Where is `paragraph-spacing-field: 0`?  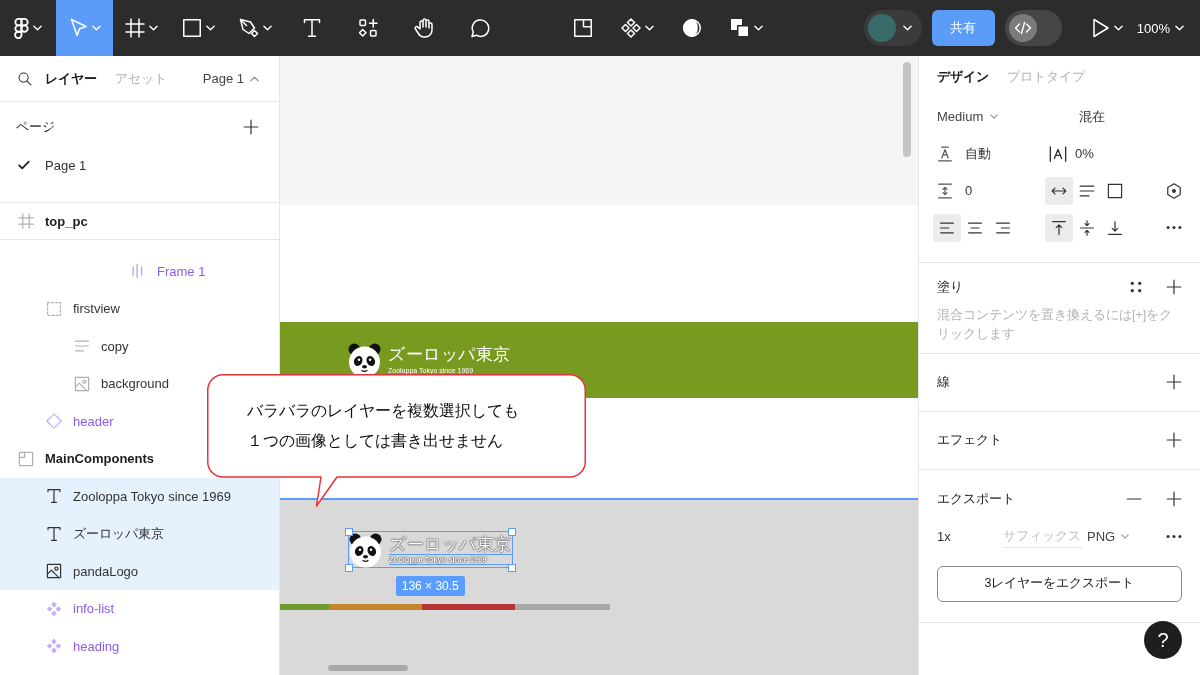 paragraph-spacing-field: 0 is located at coordinates (969, 190).